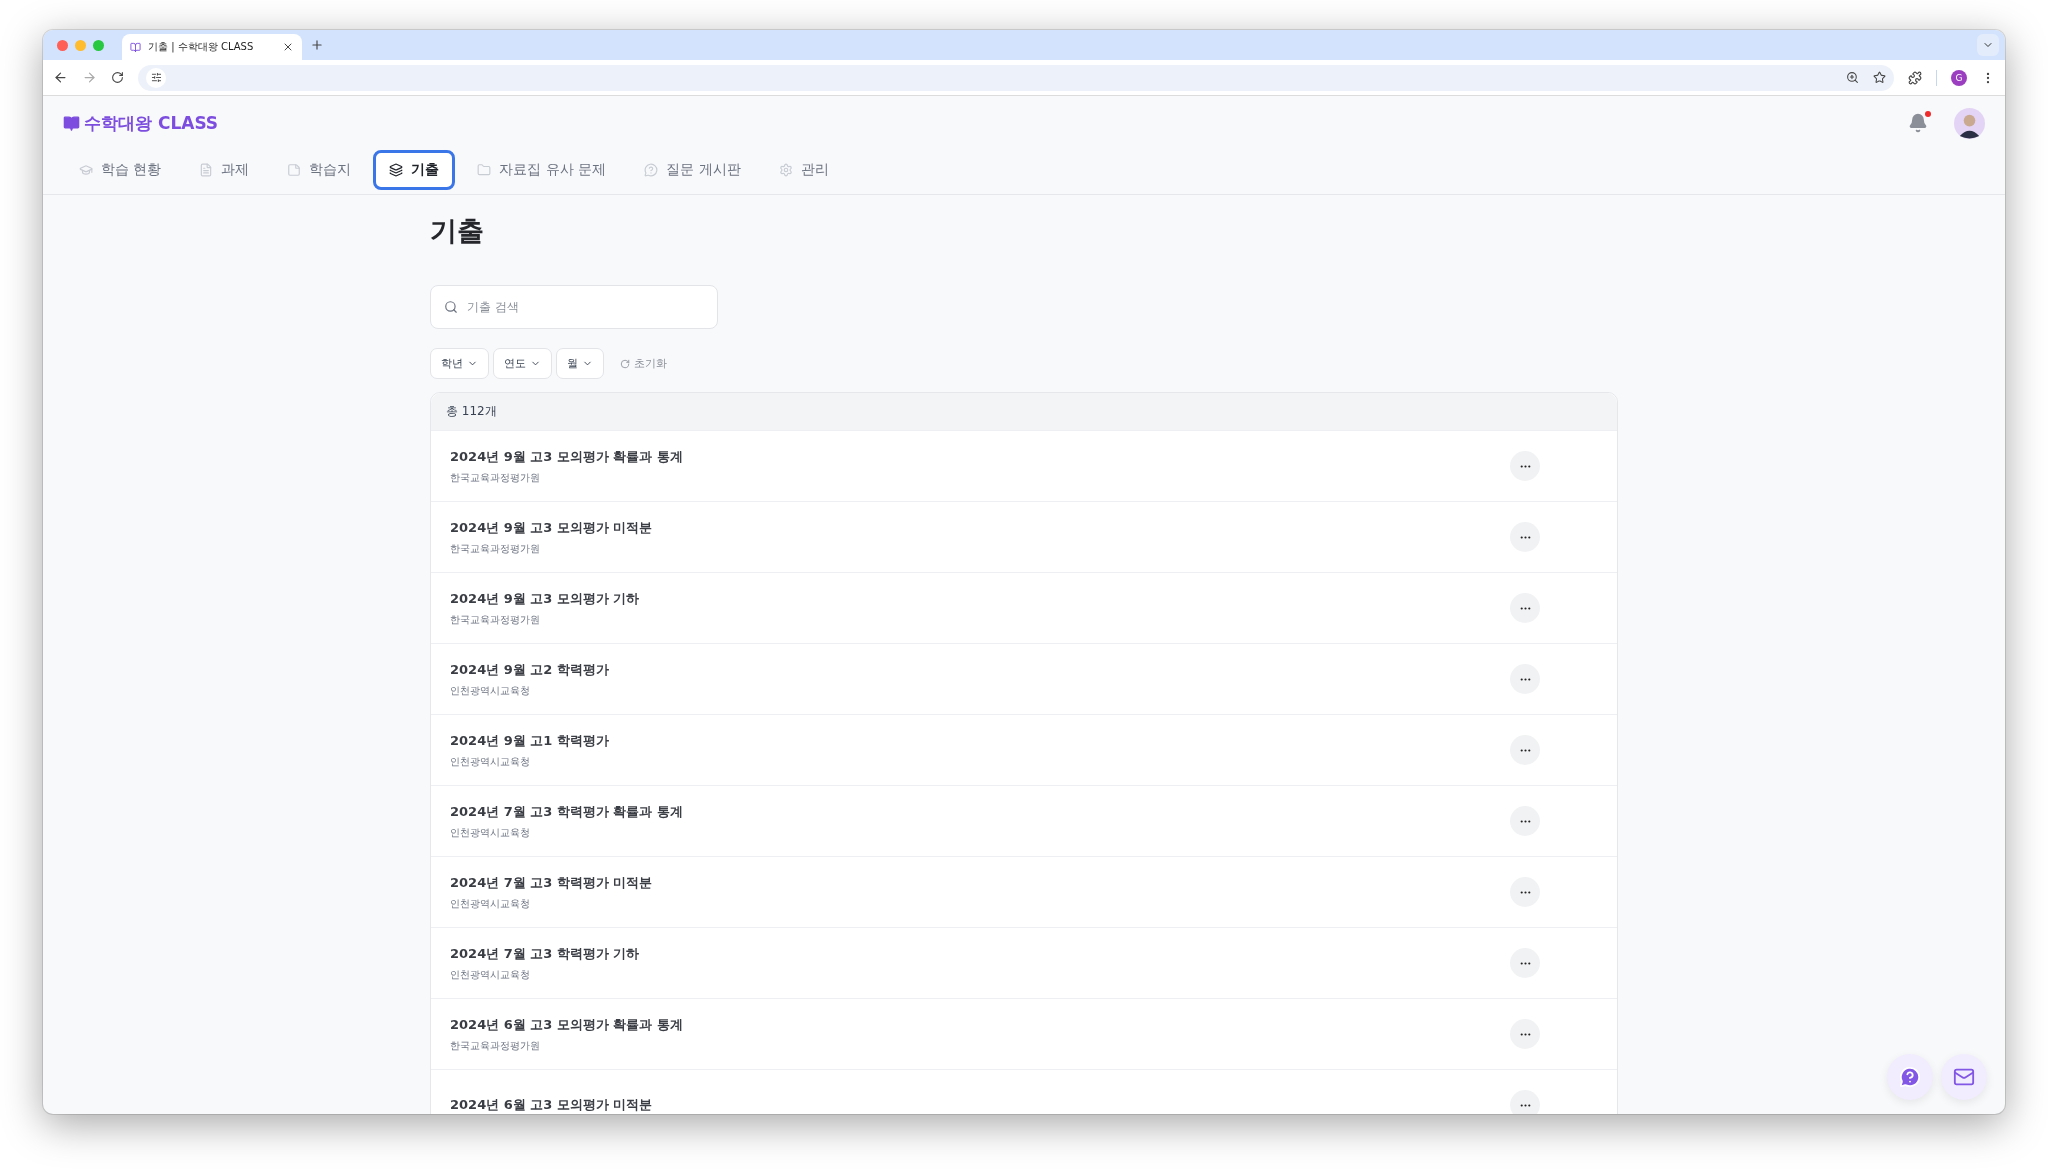 Image resolution: width=2048 pixels, height=1171 pixels. Describe the element at coordinates (1024, 536) in the screenshot. I see `exam-row: 2024년 9월 고3 모의평가 미적분 한국교육과정평가원` at that location.